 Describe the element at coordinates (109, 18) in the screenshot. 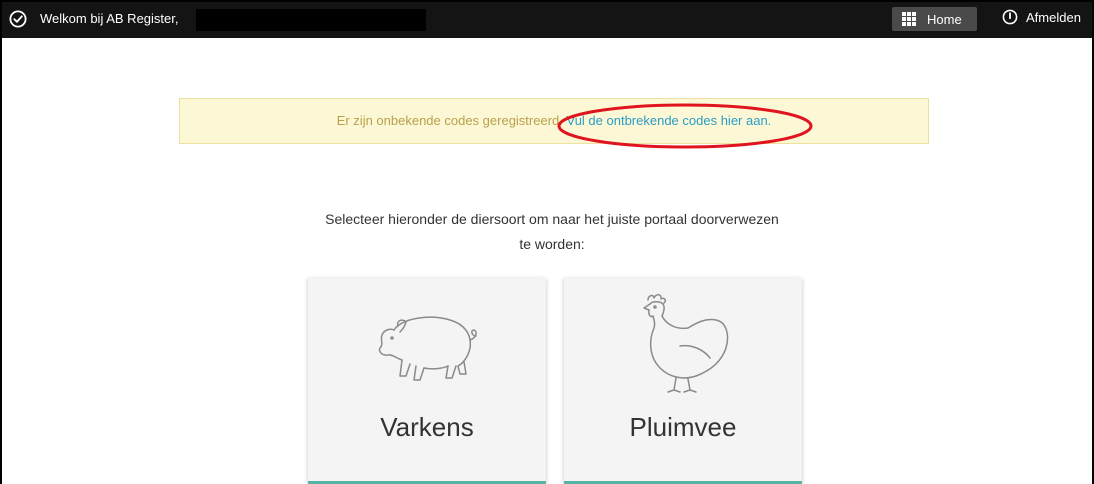

I see `welcome-text: Welkom bij AB Register,` at that location.